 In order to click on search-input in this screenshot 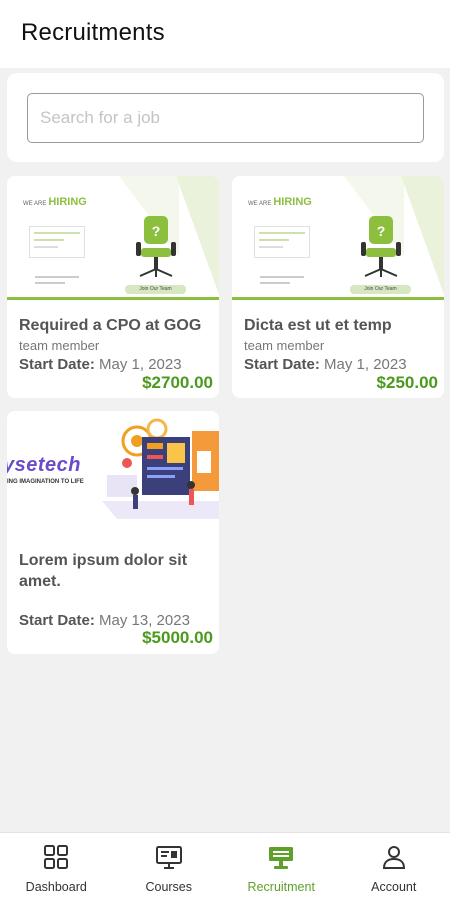, I will do `click(225, 118)`.